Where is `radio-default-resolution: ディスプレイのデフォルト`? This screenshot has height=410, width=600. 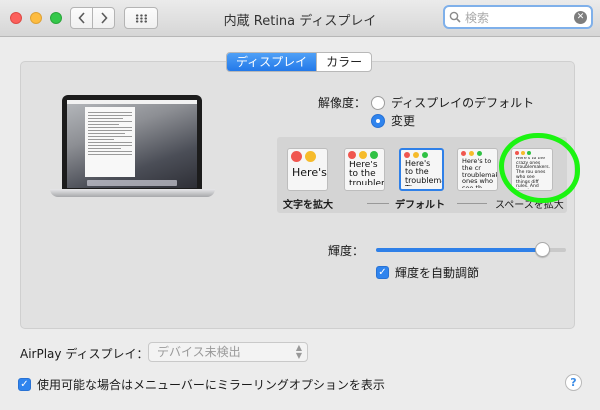
radio-default-resolution: ディスプレイのデフォルト is located at coordinates (452, 102).